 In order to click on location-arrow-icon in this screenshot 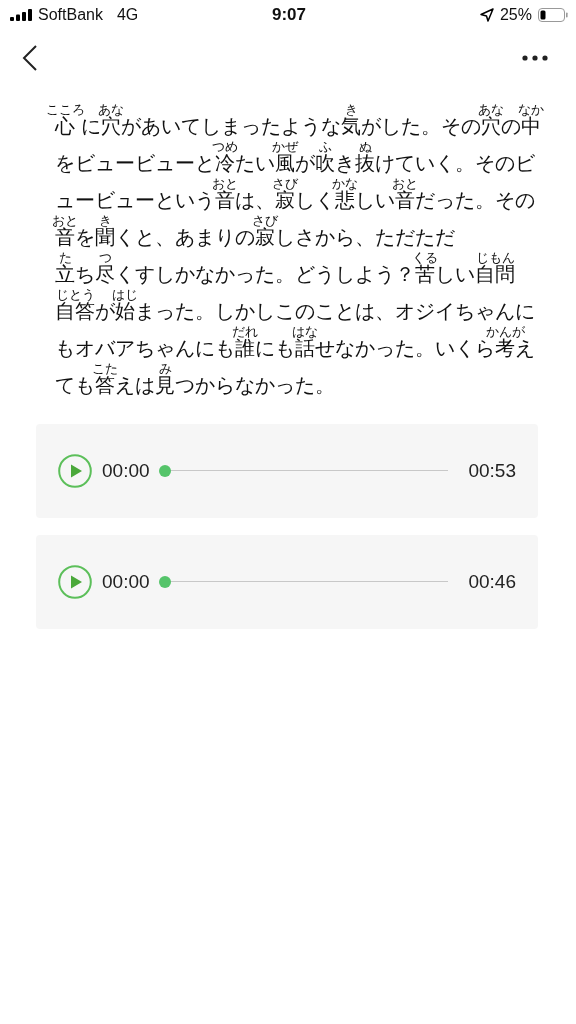, I will do `click(486, 15)`.